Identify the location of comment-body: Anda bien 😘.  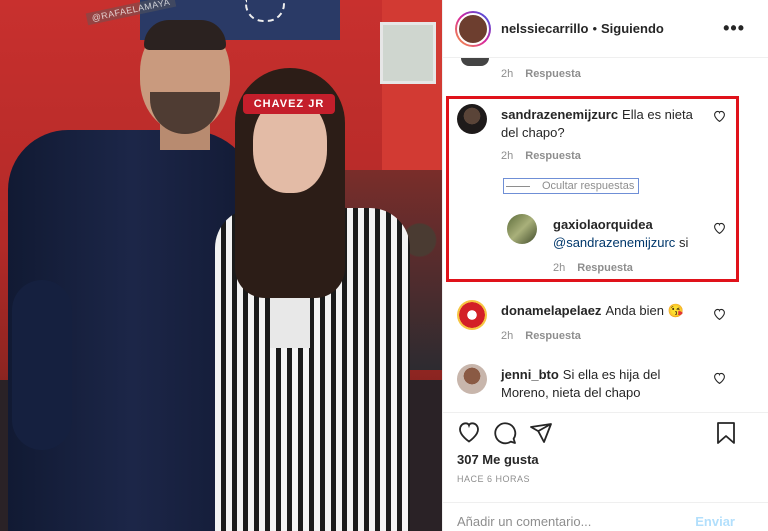
(644, 310).